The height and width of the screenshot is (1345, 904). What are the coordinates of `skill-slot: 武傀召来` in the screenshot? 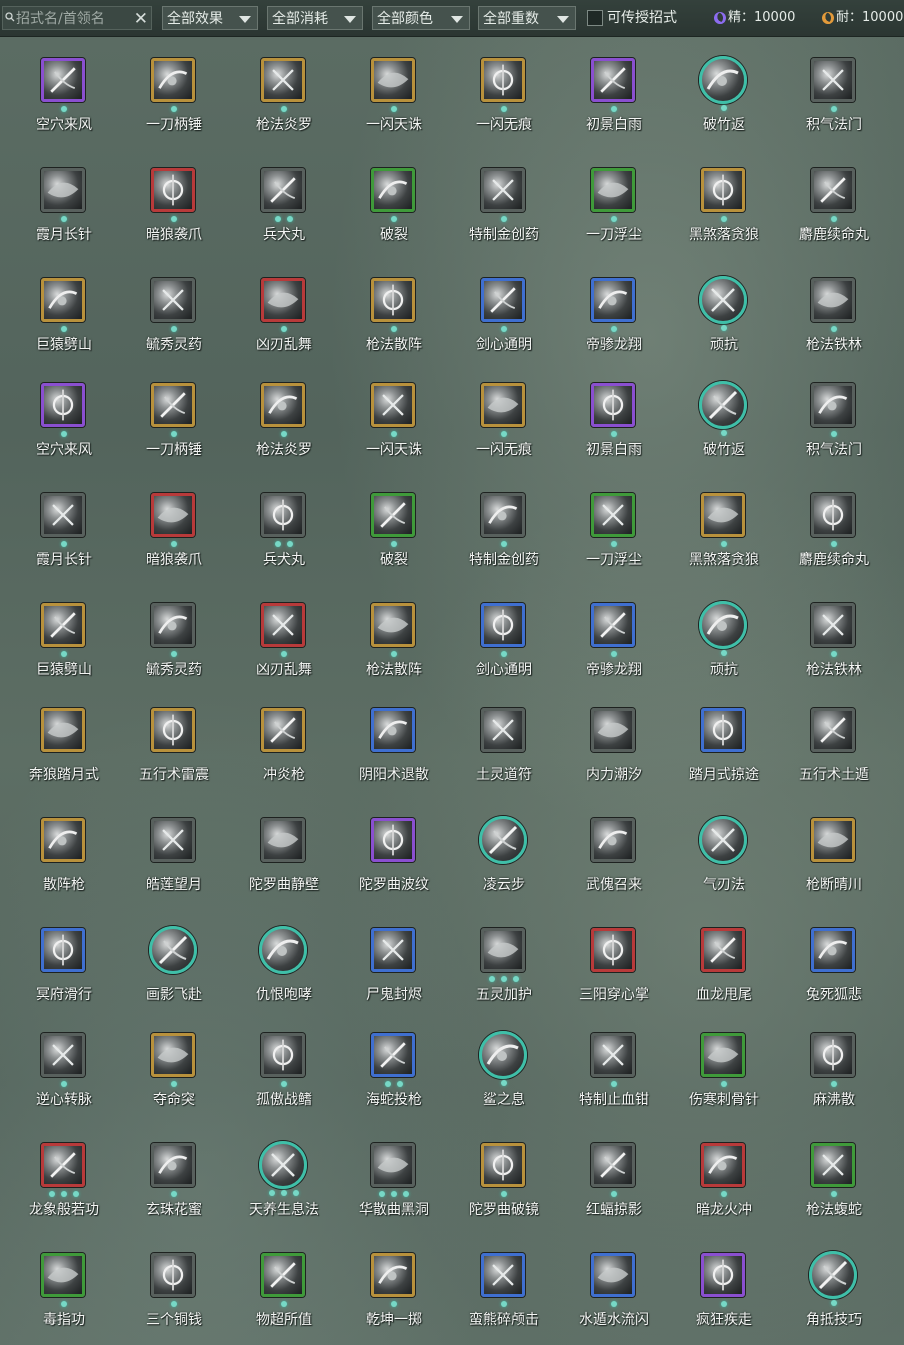 It's located at (614, 852).